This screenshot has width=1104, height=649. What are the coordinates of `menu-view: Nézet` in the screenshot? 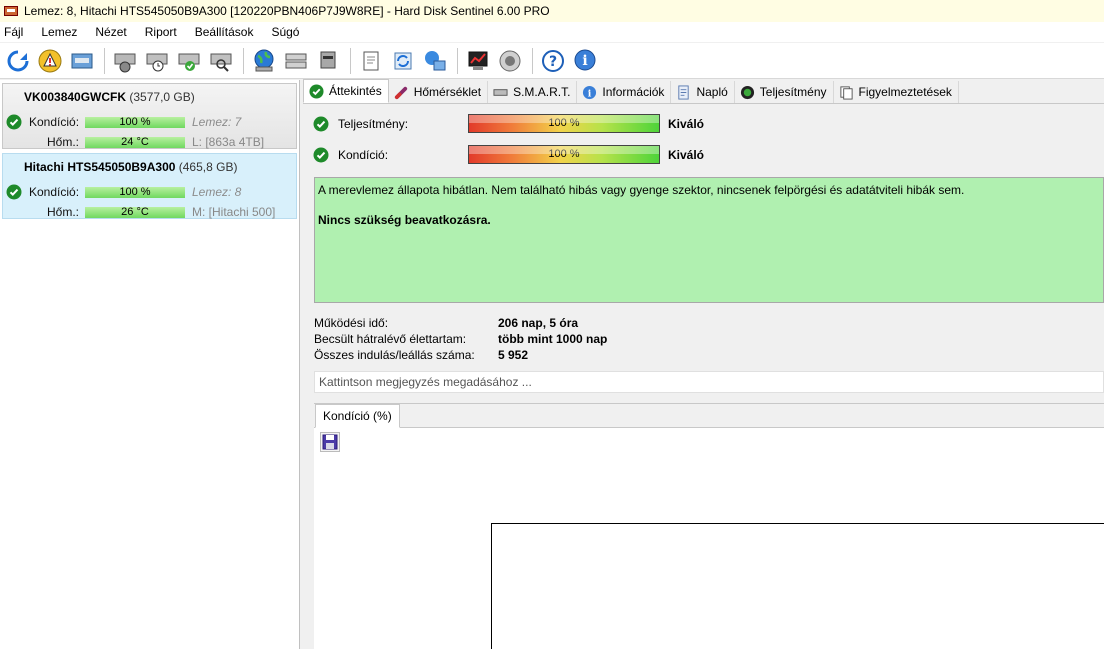 It's located at (110, 32).